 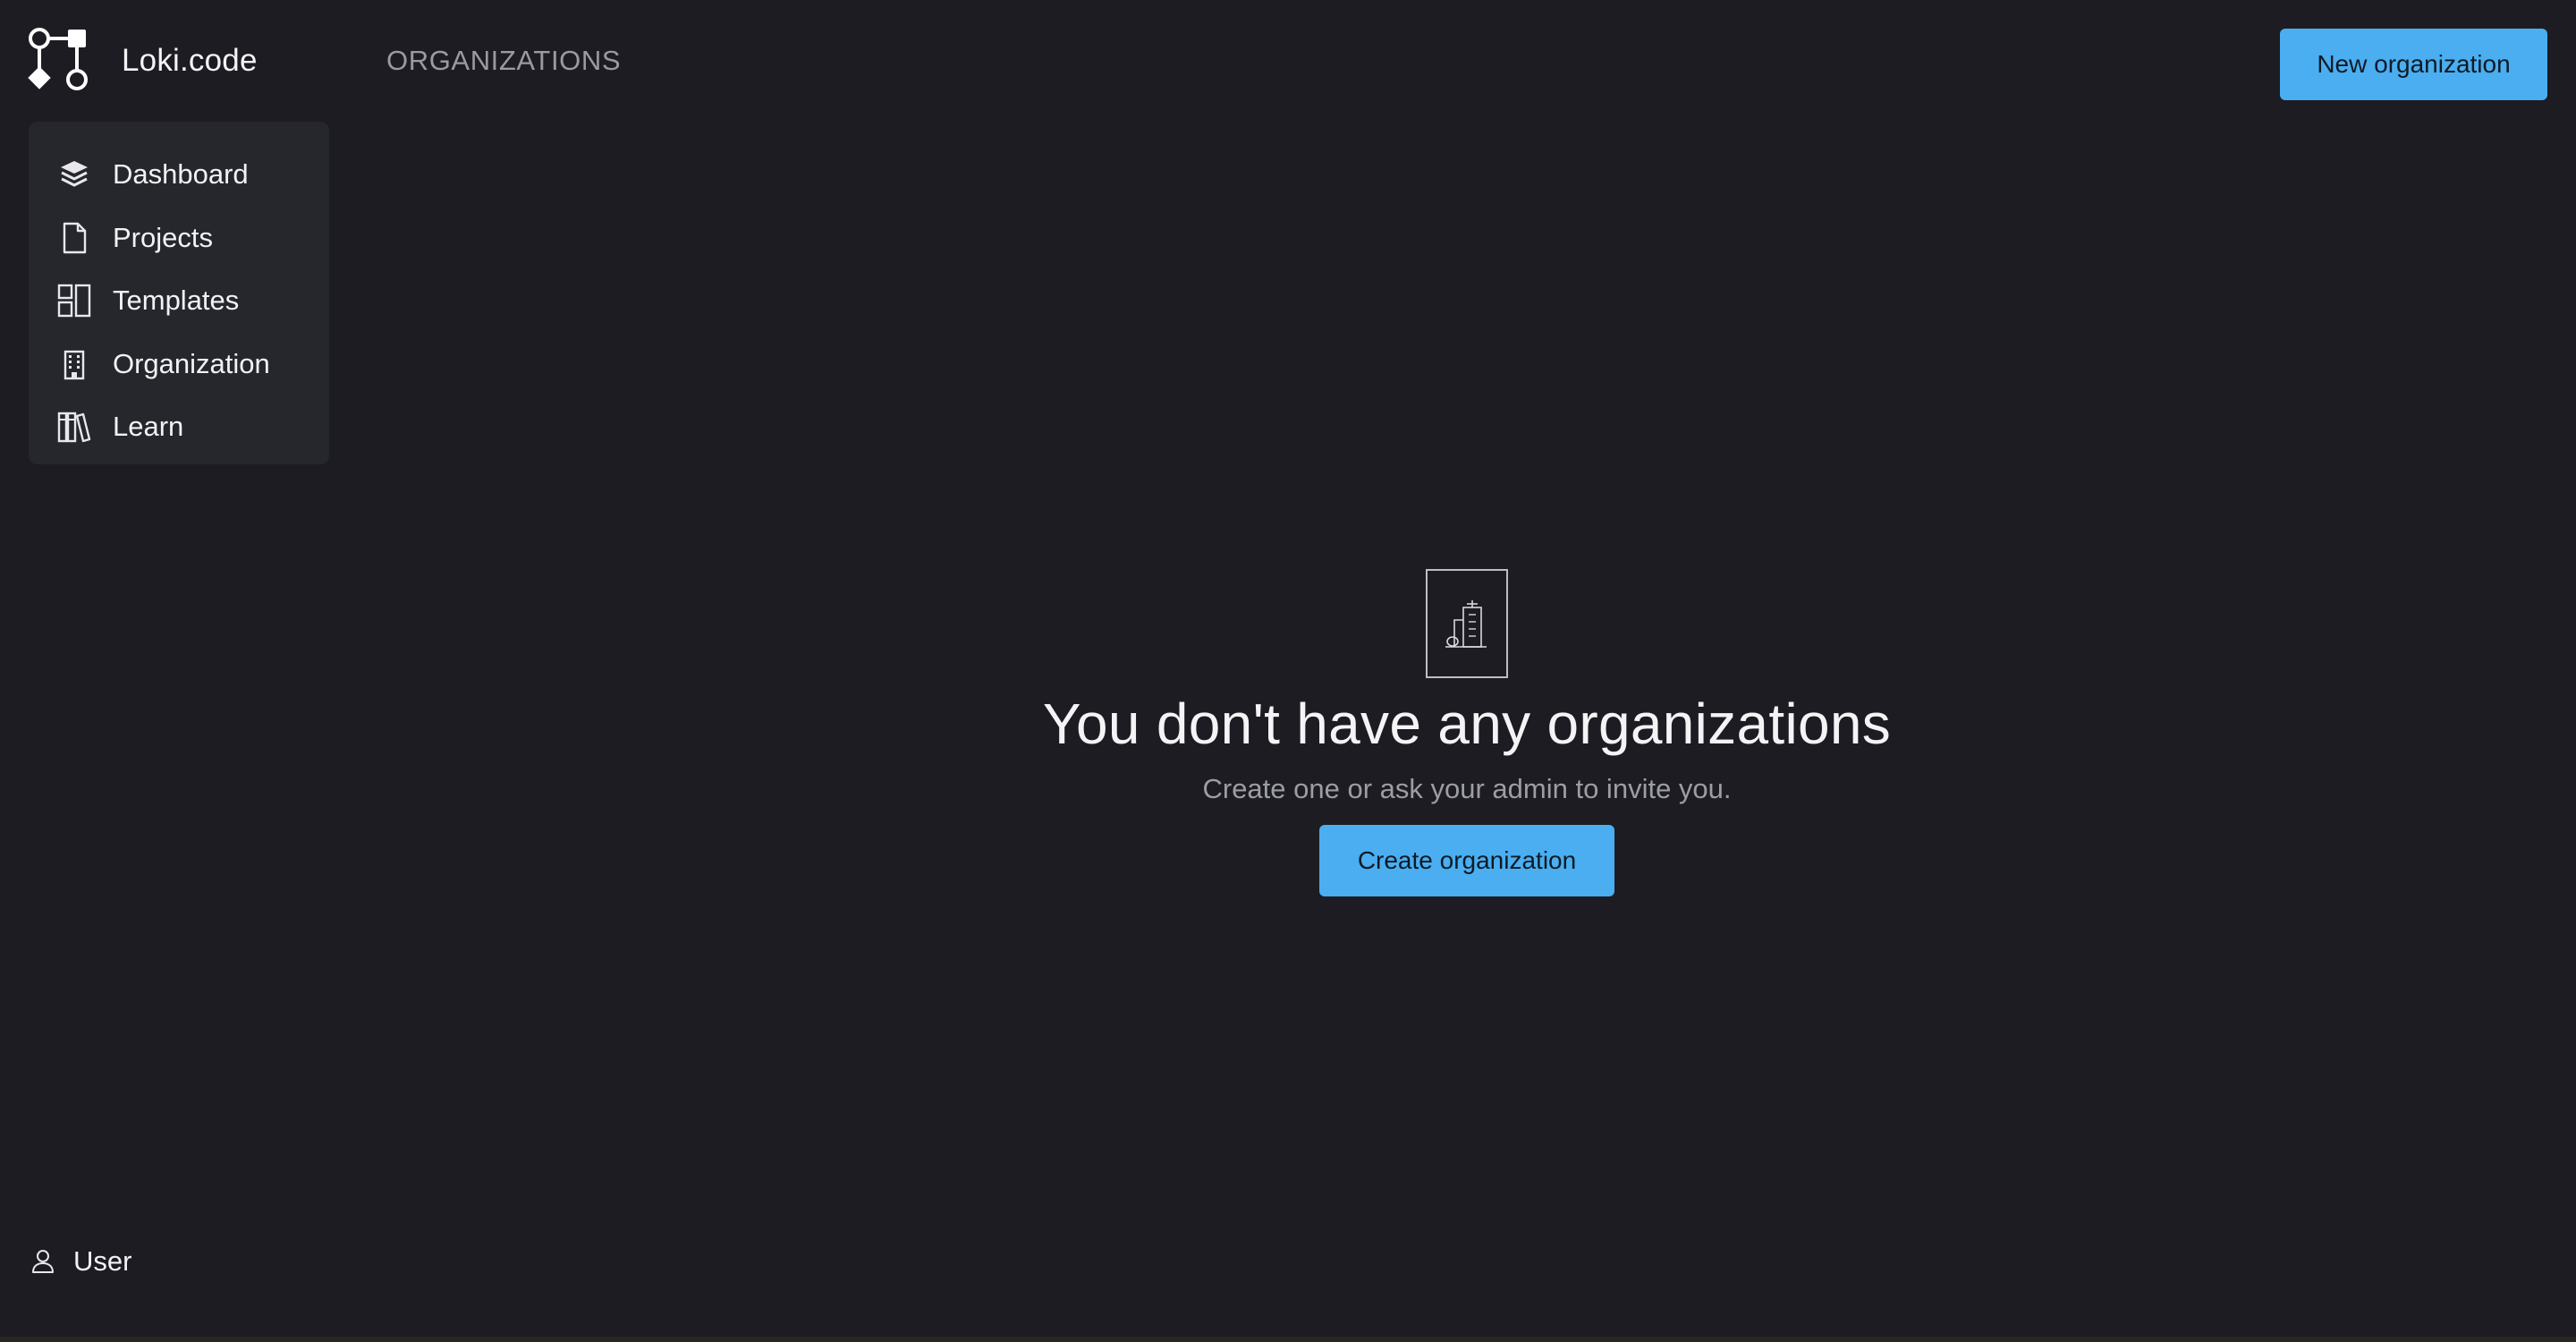 What do you see at coordinates (58, 59) in the screenshot?
I see `loki-logo-icon` at bounding box center [58, 59].